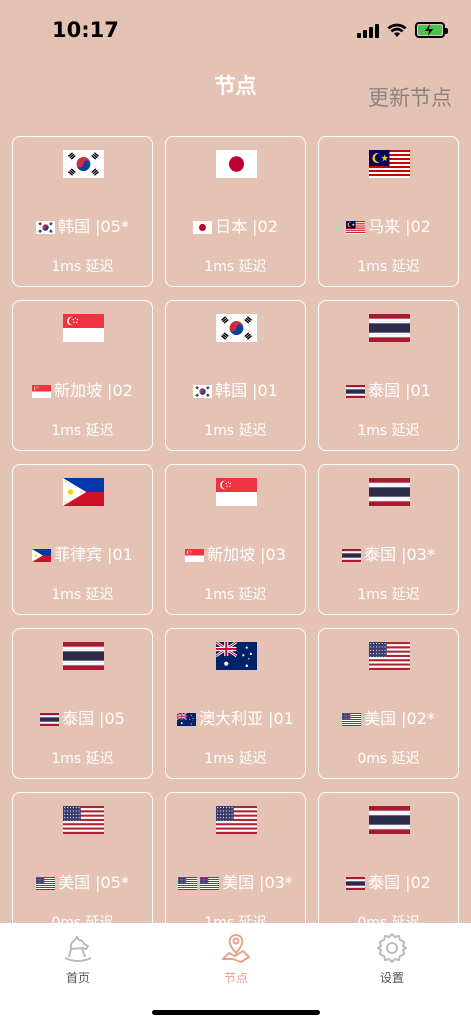  Describe the element at coordinates (82, 858) in the screenshot. I see `node-card: 美国 |05* 0ms 延迟` at that location.